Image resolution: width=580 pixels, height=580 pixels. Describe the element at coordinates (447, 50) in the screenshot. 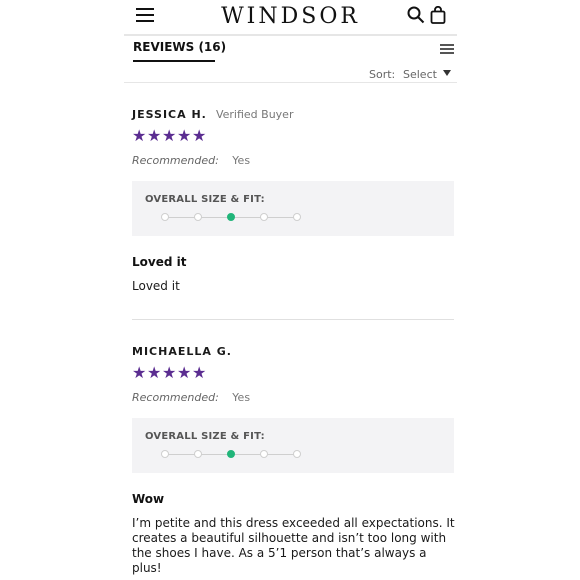

I see `filter-menu-icon` at that location.